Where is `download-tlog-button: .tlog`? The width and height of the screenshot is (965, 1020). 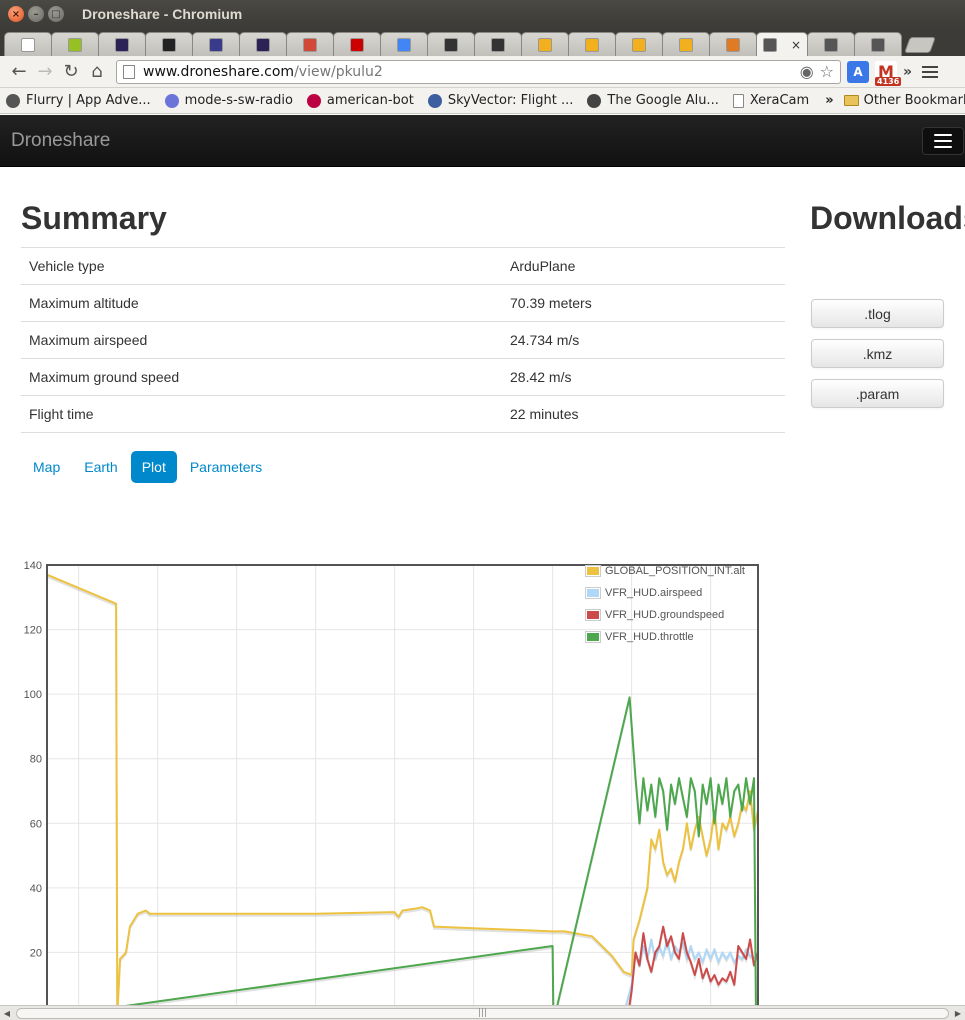 download-tlog-button: .tlog is located at coordinates (877, 313).